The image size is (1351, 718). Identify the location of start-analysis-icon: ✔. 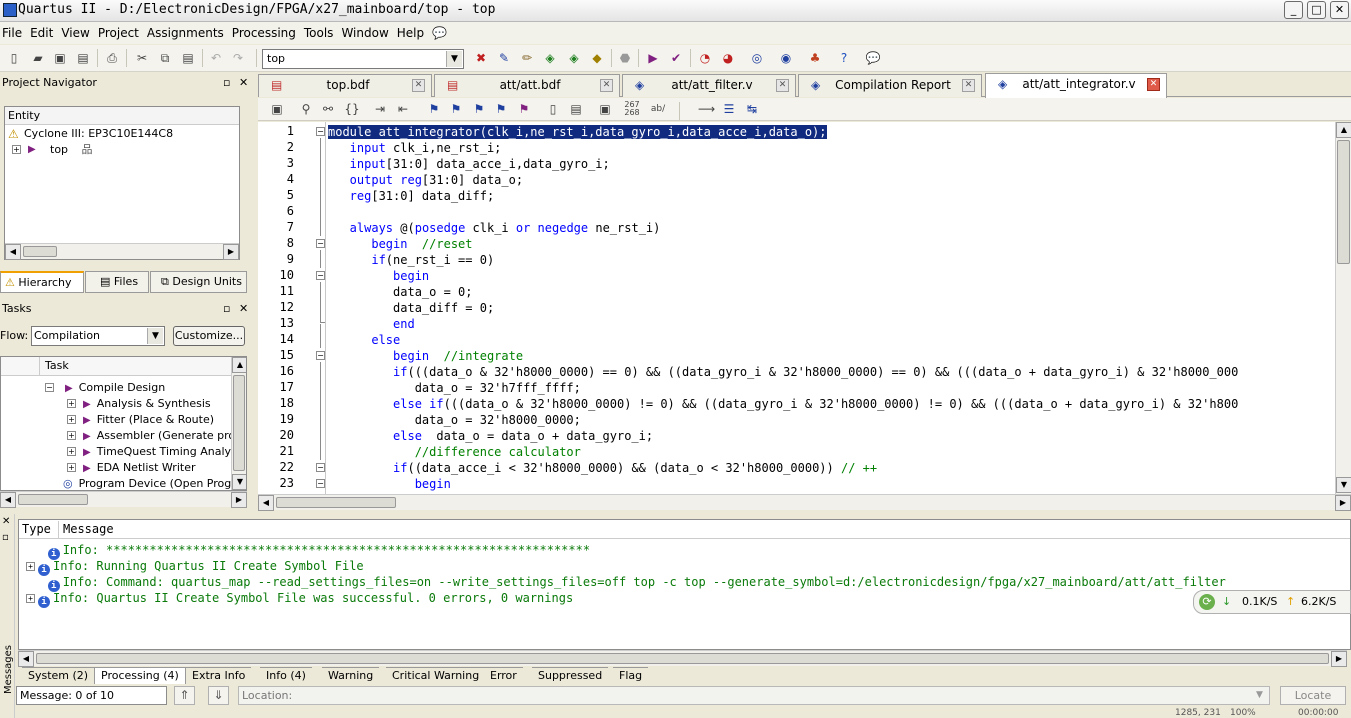
(676, 58).